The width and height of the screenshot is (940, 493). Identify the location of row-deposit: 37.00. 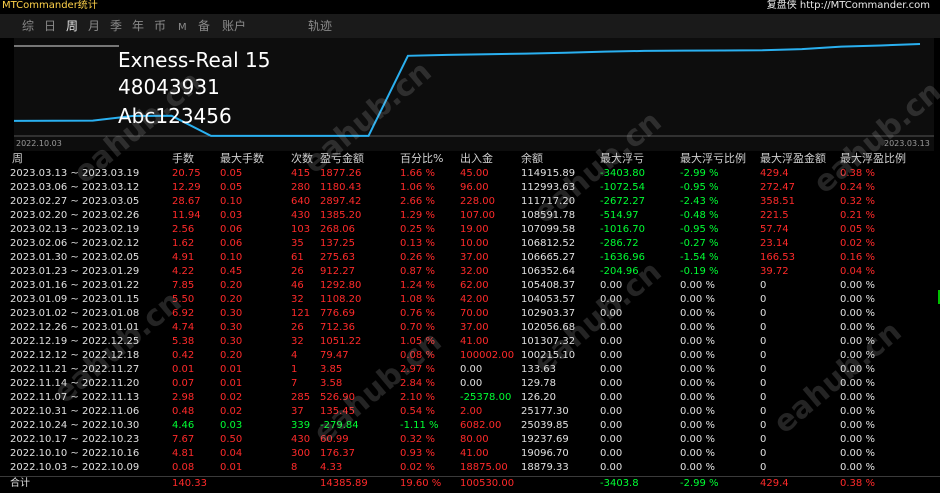
(474, 257).